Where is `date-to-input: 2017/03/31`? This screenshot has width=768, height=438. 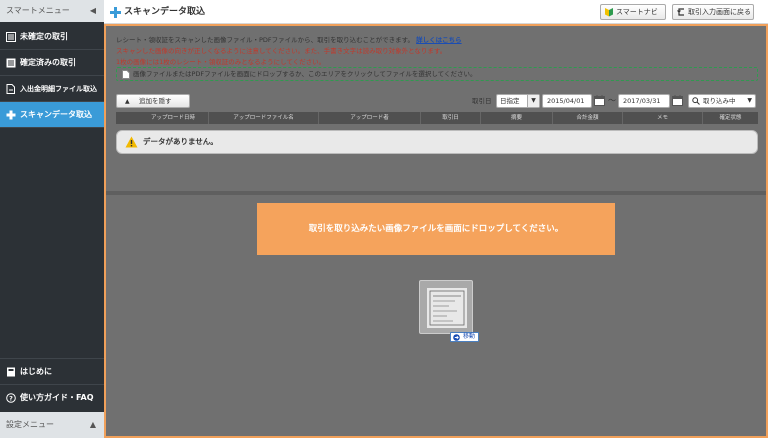
date-to-input: 2017/03/31 is located at coordinates (644, 101).